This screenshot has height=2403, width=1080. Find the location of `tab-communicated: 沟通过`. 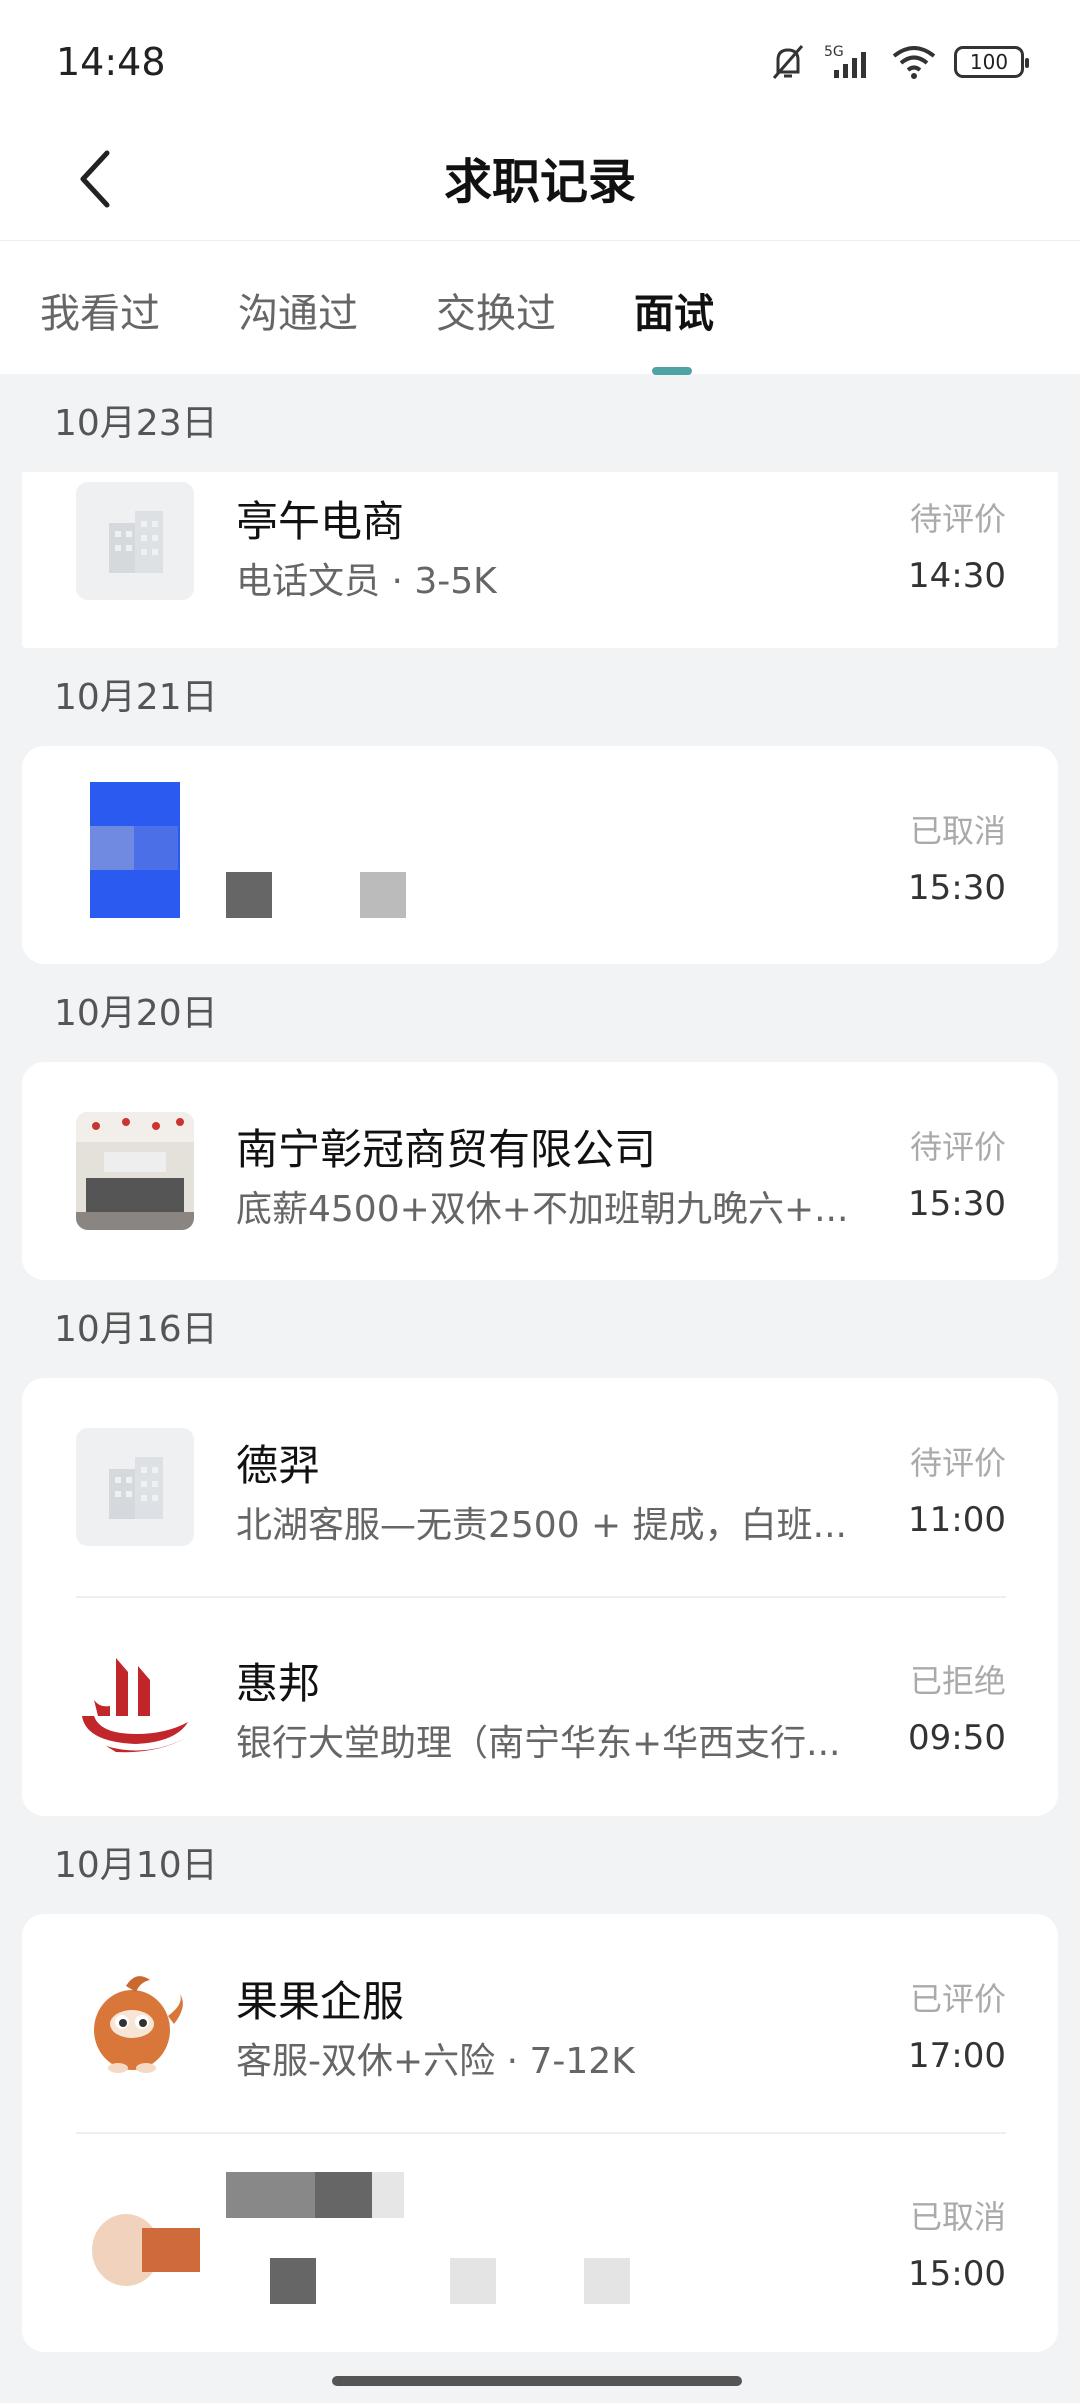

tab-communicated: 沟通过 is located at coordinates (298, 310).